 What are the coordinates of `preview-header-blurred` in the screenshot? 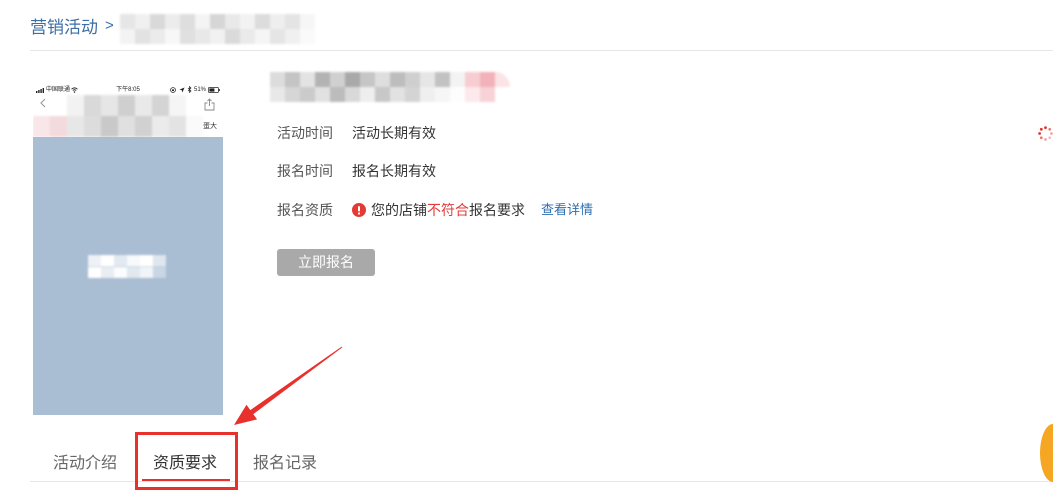 It's located at (118, 116).